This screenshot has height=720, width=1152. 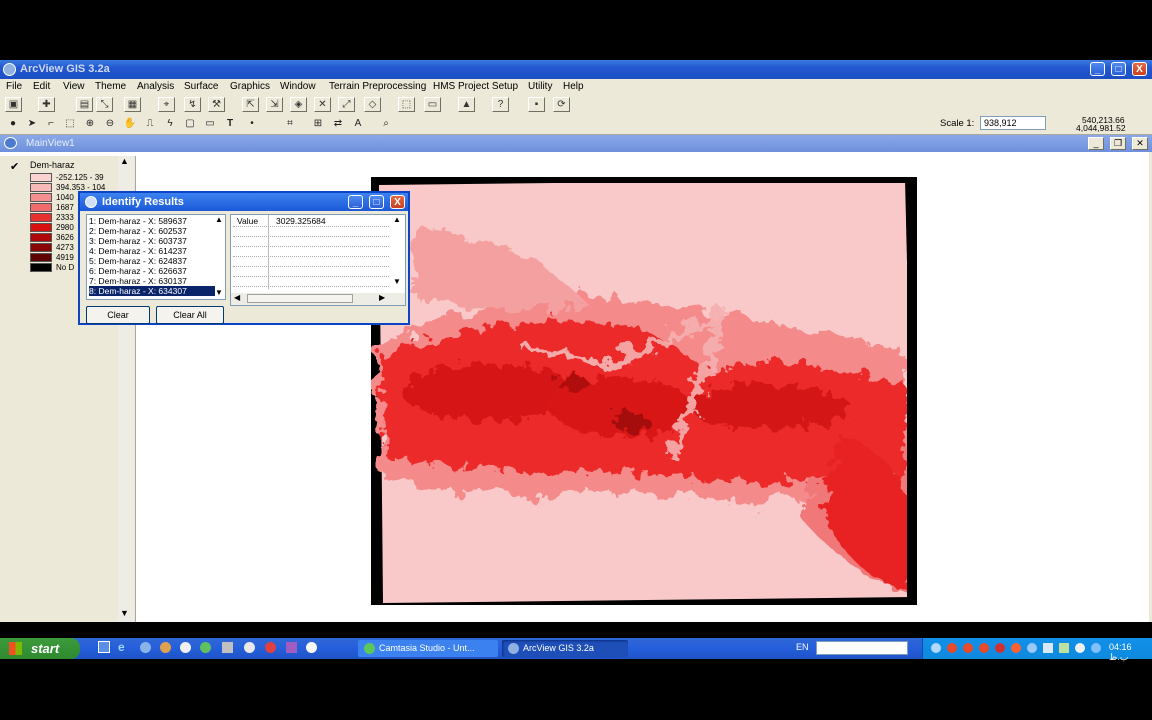 I want to click on maximize-button: □, so click(x=1118, y=69).